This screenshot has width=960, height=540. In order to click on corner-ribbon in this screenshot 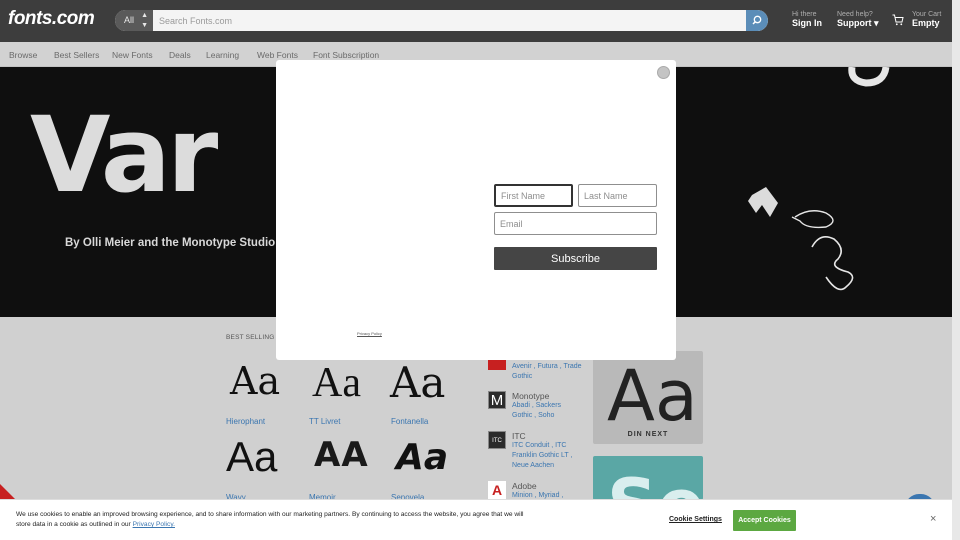, I will do `click(7, 491)`.